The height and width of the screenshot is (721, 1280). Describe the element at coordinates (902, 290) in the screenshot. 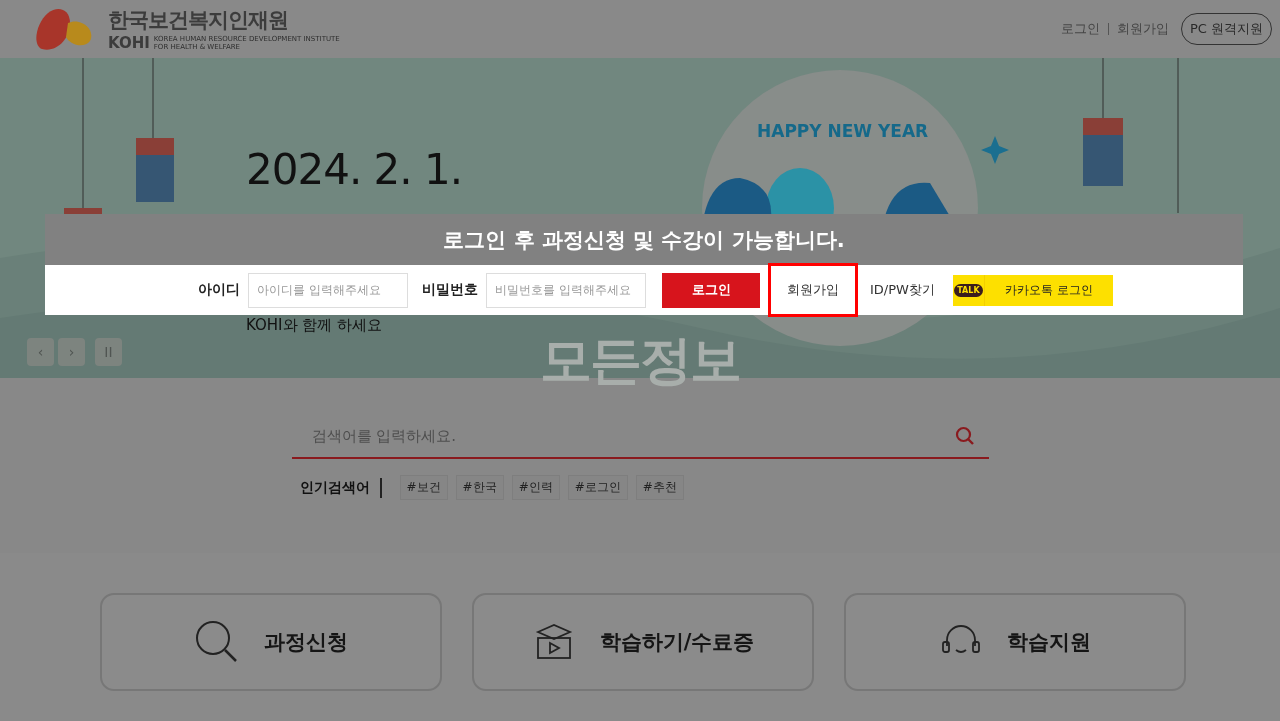

I see `popup-link: ID/PW찾기` at that location.